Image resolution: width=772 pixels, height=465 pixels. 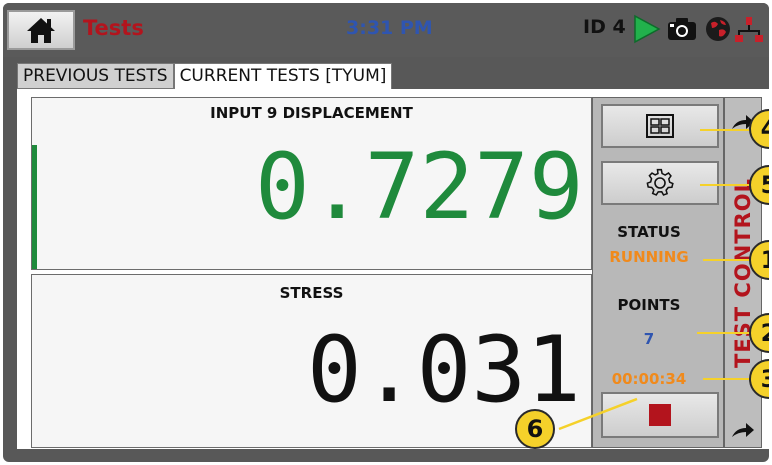 I want to click on panel-indicator-bar, so click(x=34, y=207).